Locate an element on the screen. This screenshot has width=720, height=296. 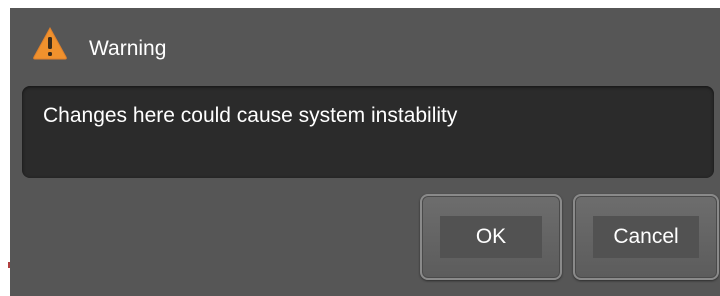
ok-button-label: OK is located at coordinates (491, 237).